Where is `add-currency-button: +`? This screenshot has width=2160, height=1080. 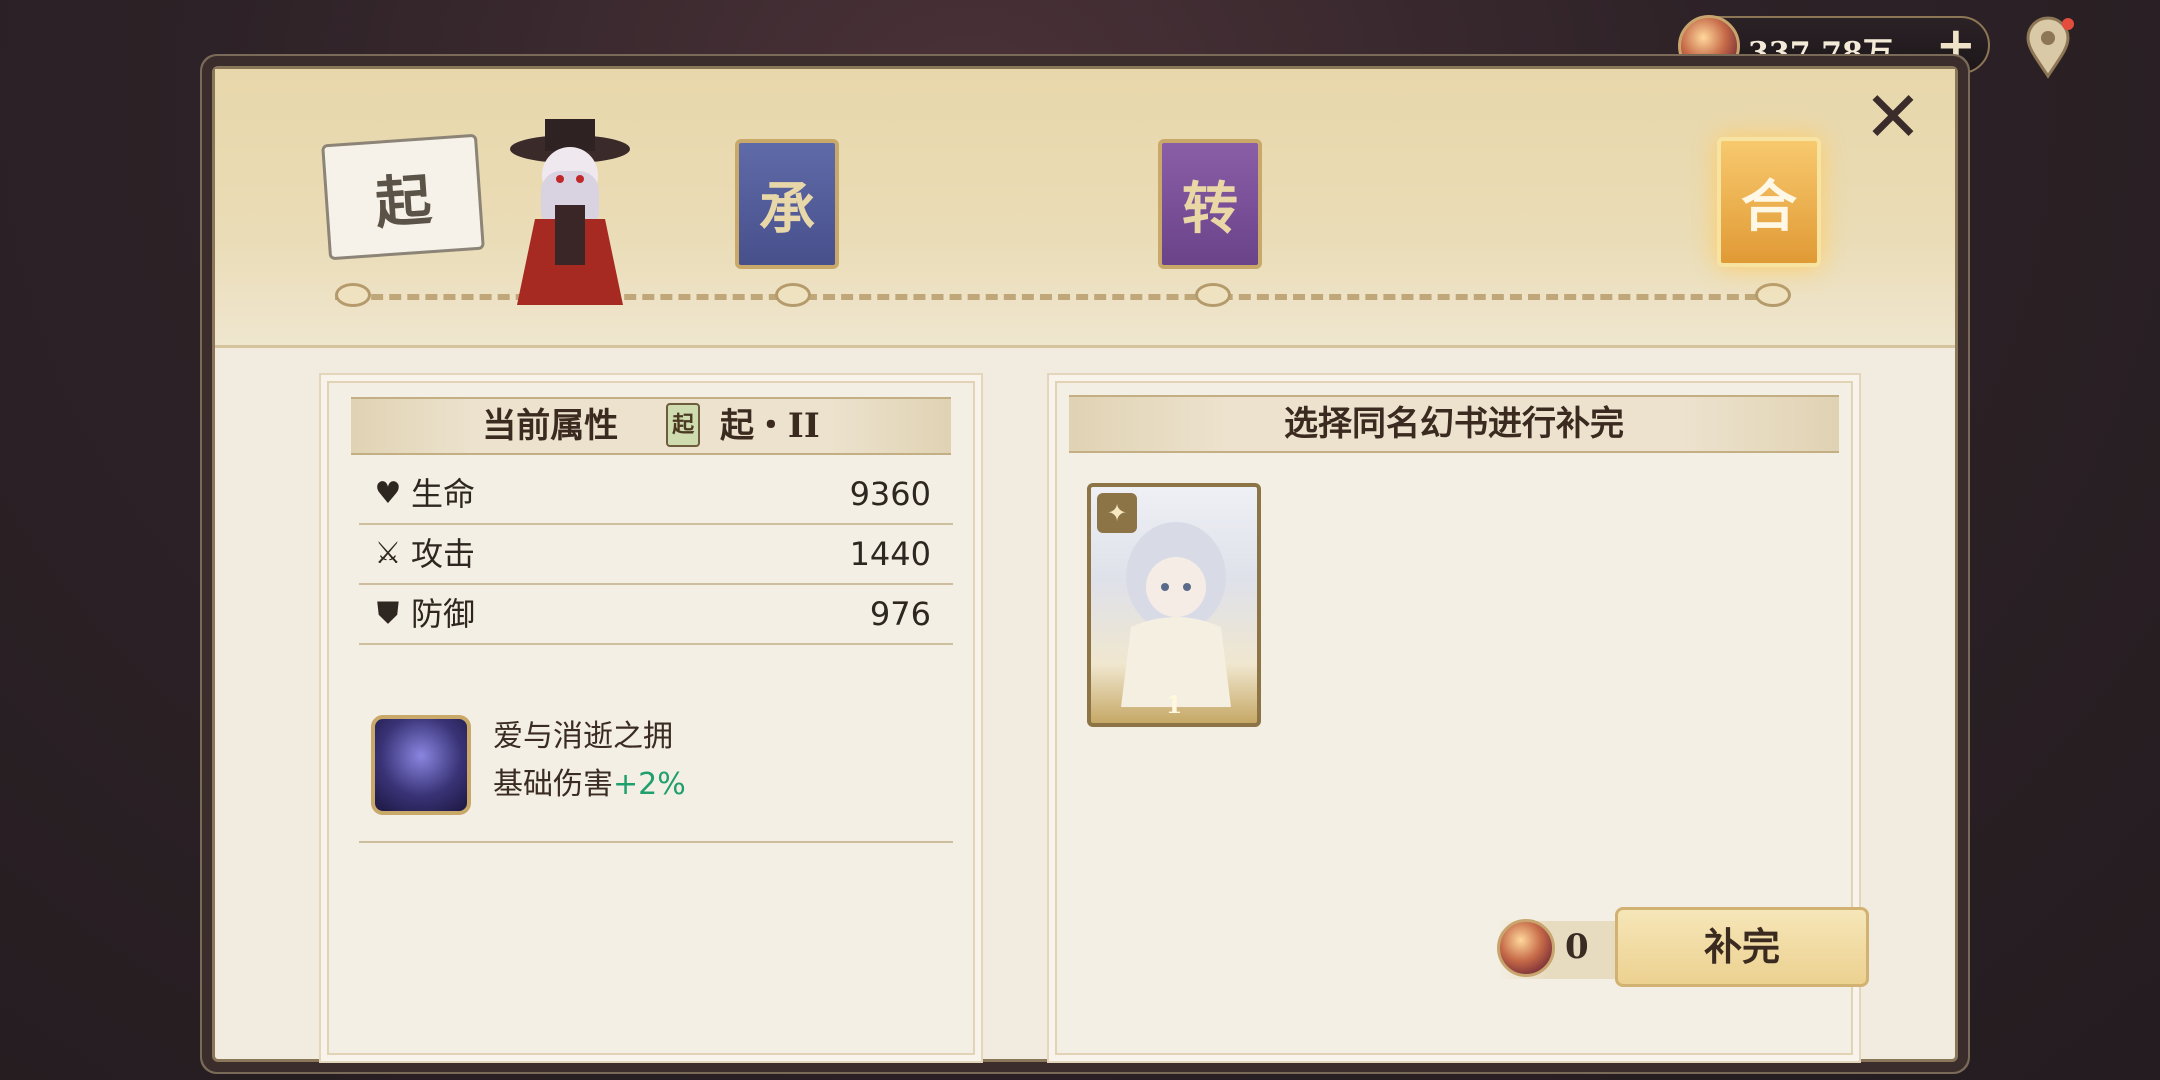
add-currency-button: + is located at coordinates (1956, 45).